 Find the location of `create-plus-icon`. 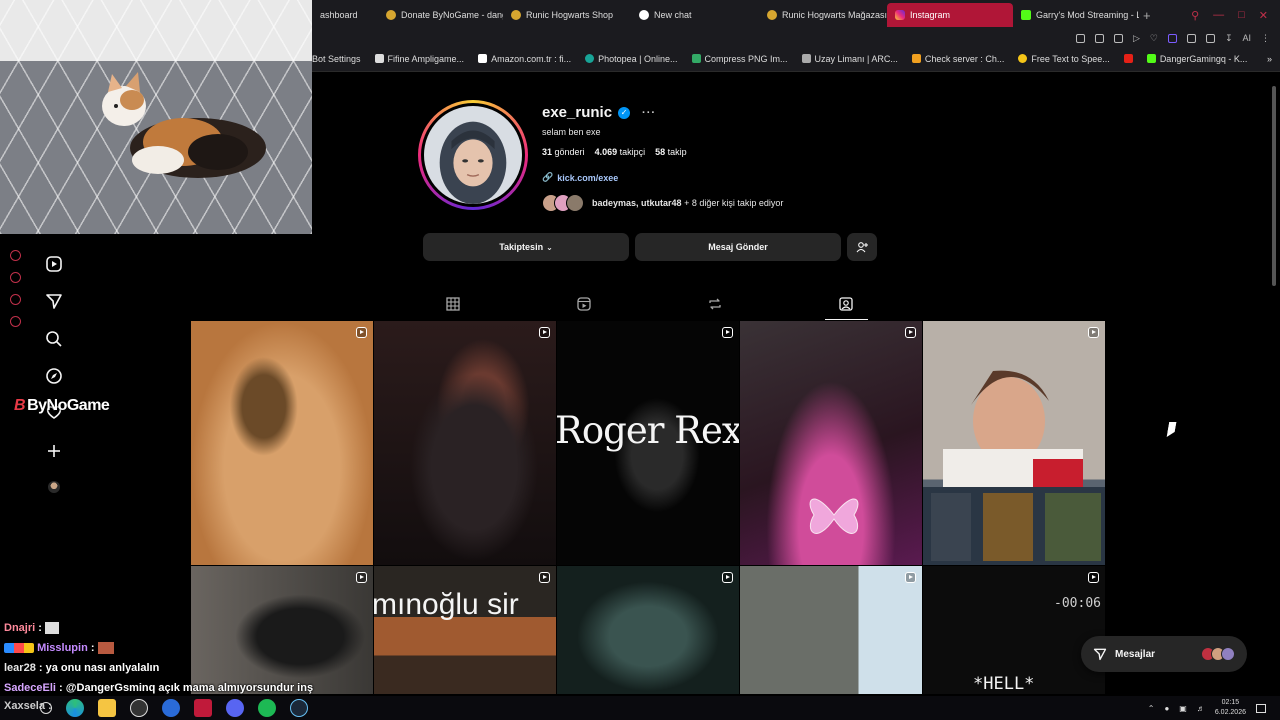

create-plus-icon is located at coordinates (54, 451).